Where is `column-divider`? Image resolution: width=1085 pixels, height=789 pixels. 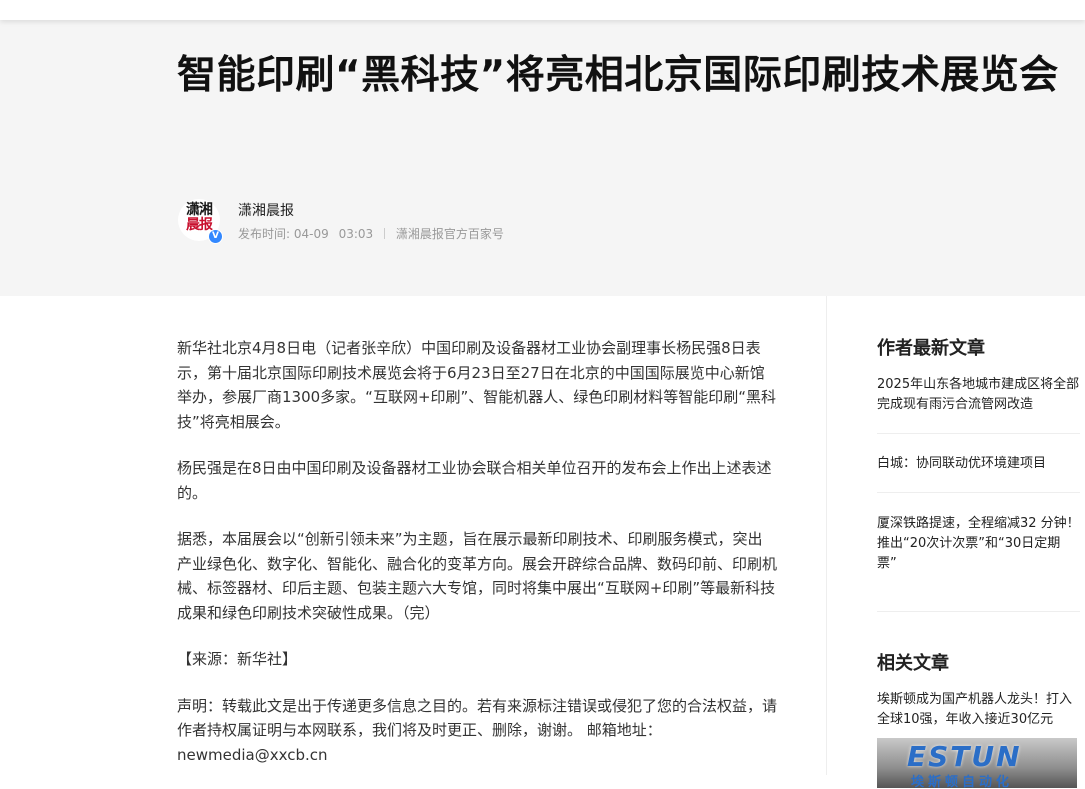
column-divider is located at coordinates (826, 535).